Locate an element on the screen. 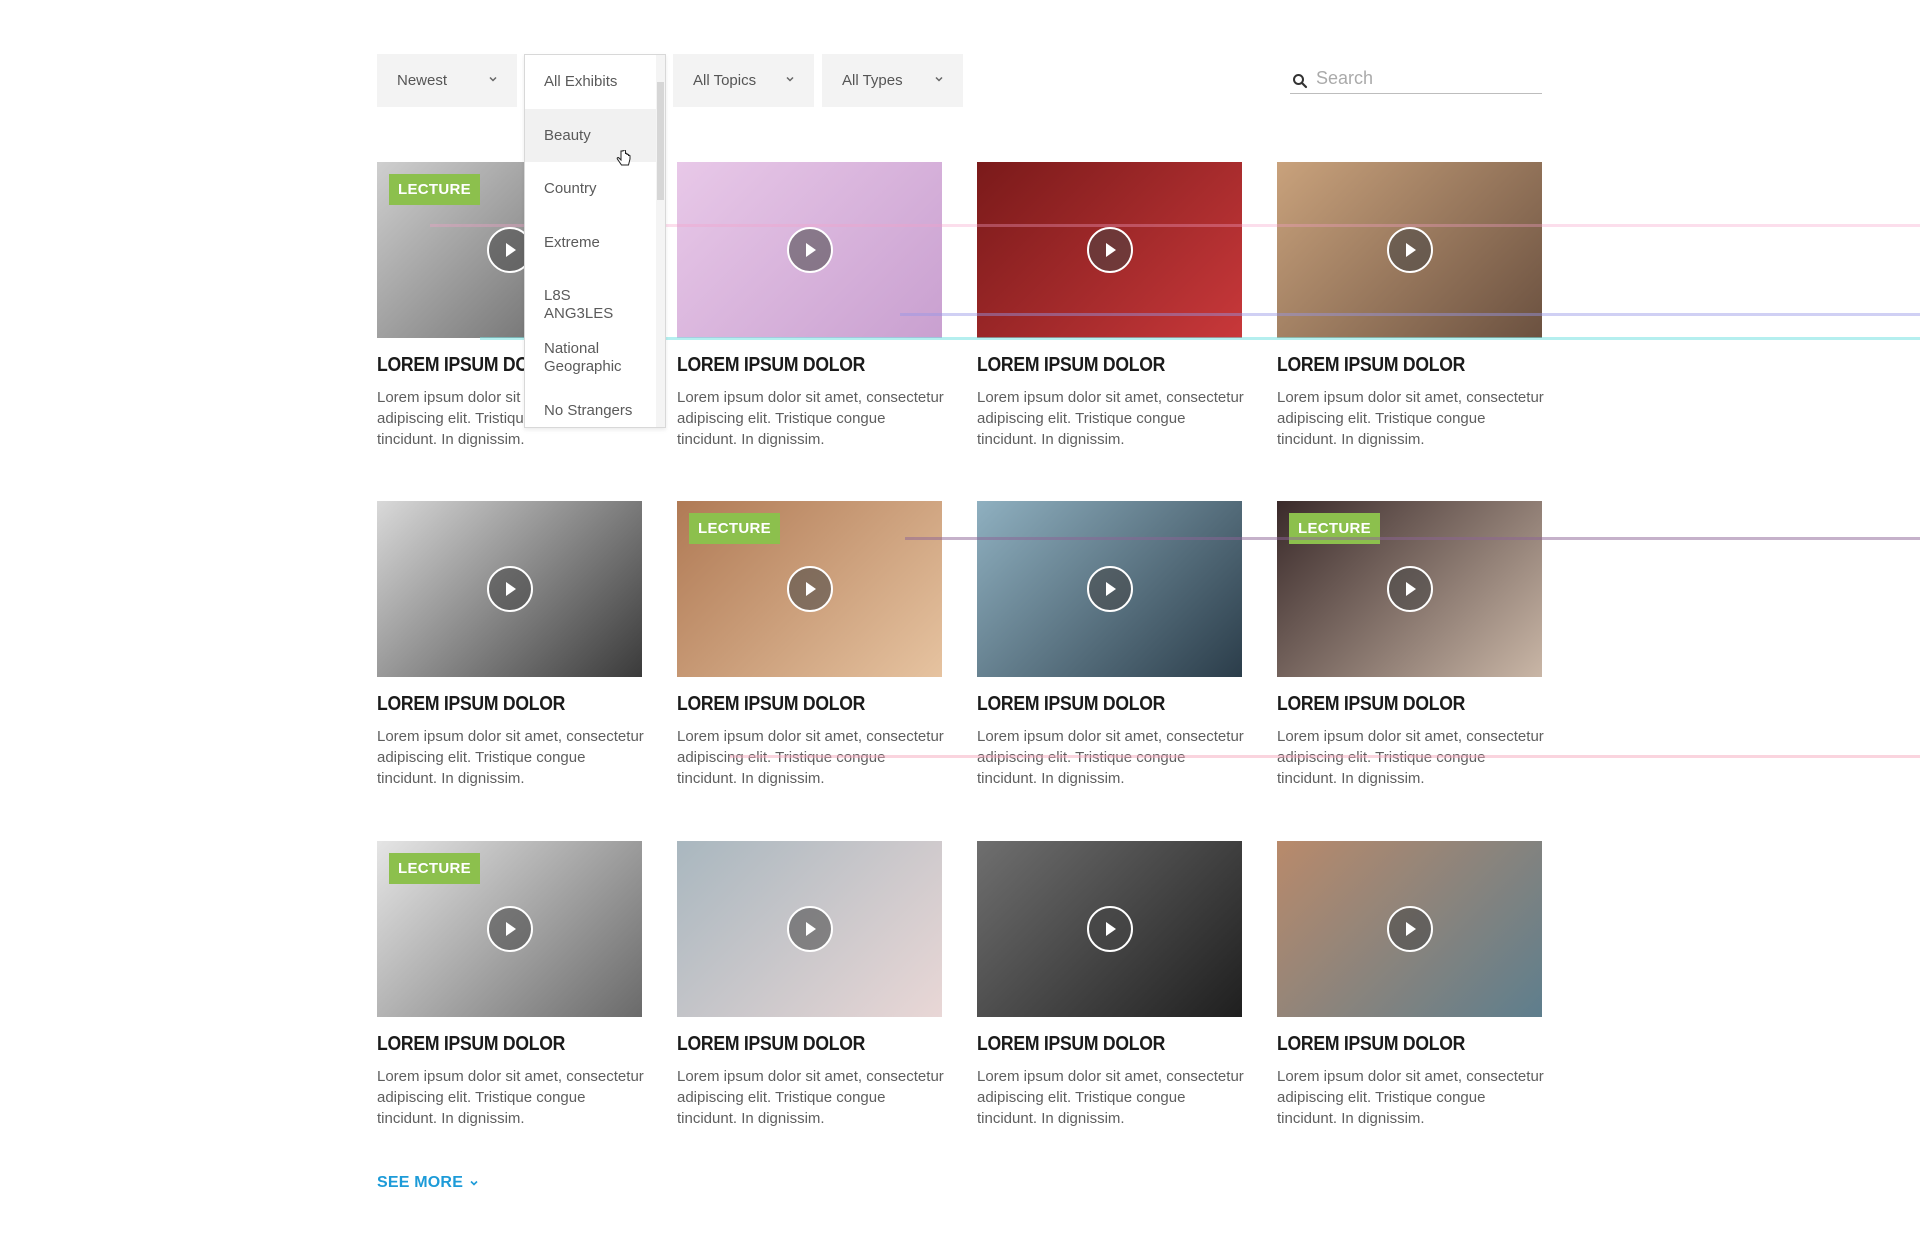 This screenshot has width=1920, height=1246. exhibit-option-l8s-ang3les: L8S ANG3LES is located at coordinates (580, 305).